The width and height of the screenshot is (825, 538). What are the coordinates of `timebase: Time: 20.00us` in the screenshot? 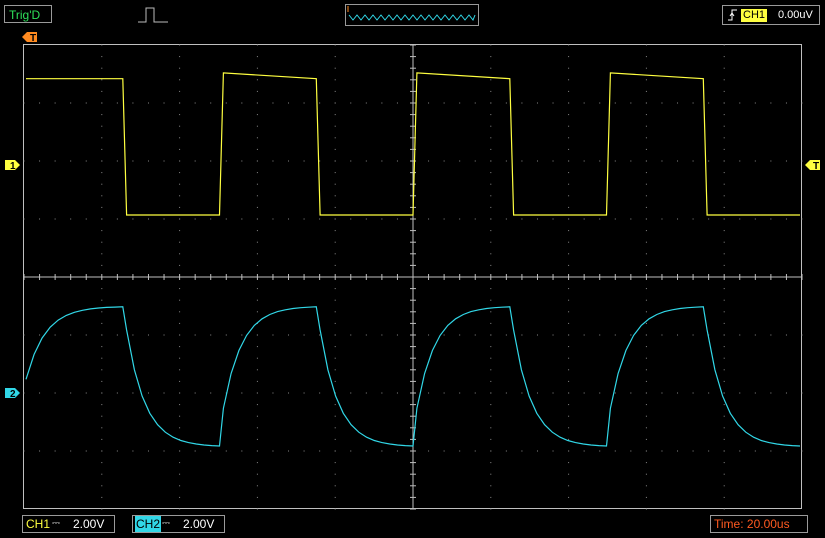 It's located at (759, 524).